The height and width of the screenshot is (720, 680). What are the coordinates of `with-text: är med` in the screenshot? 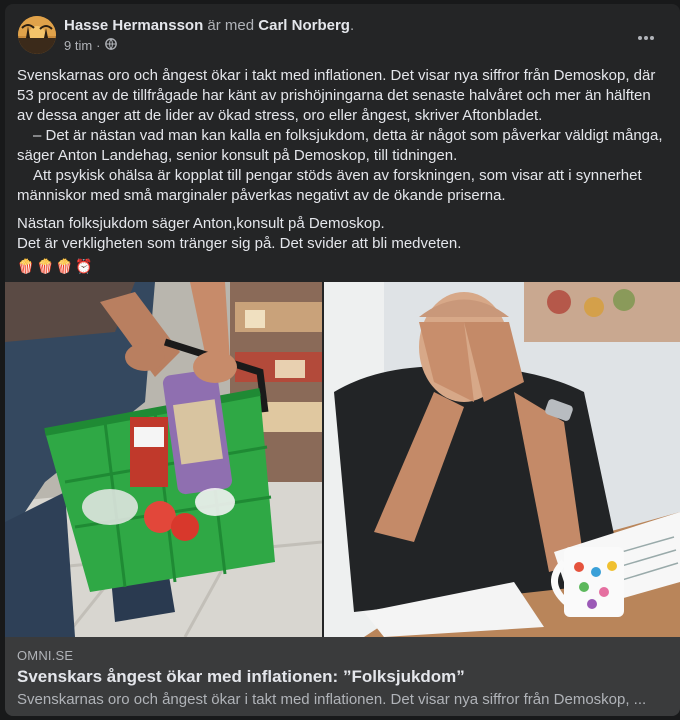 It's located at (231, 25).